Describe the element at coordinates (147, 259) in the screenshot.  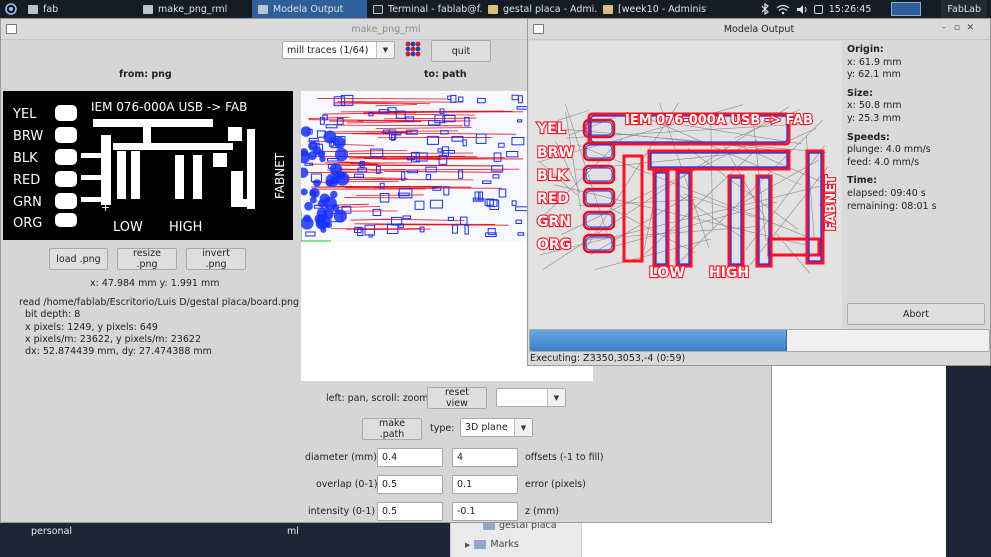
I see `resize-png-button: resize .png` at that location.